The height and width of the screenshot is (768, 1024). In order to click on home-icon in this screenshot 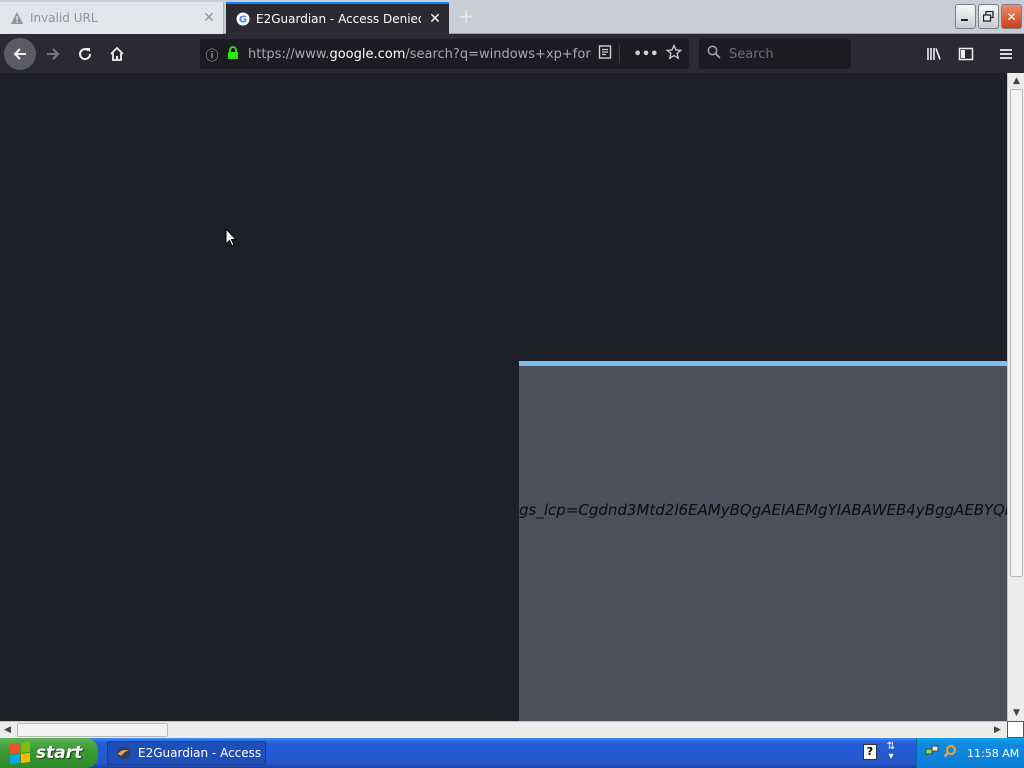, I will do `click(117, 53)`.